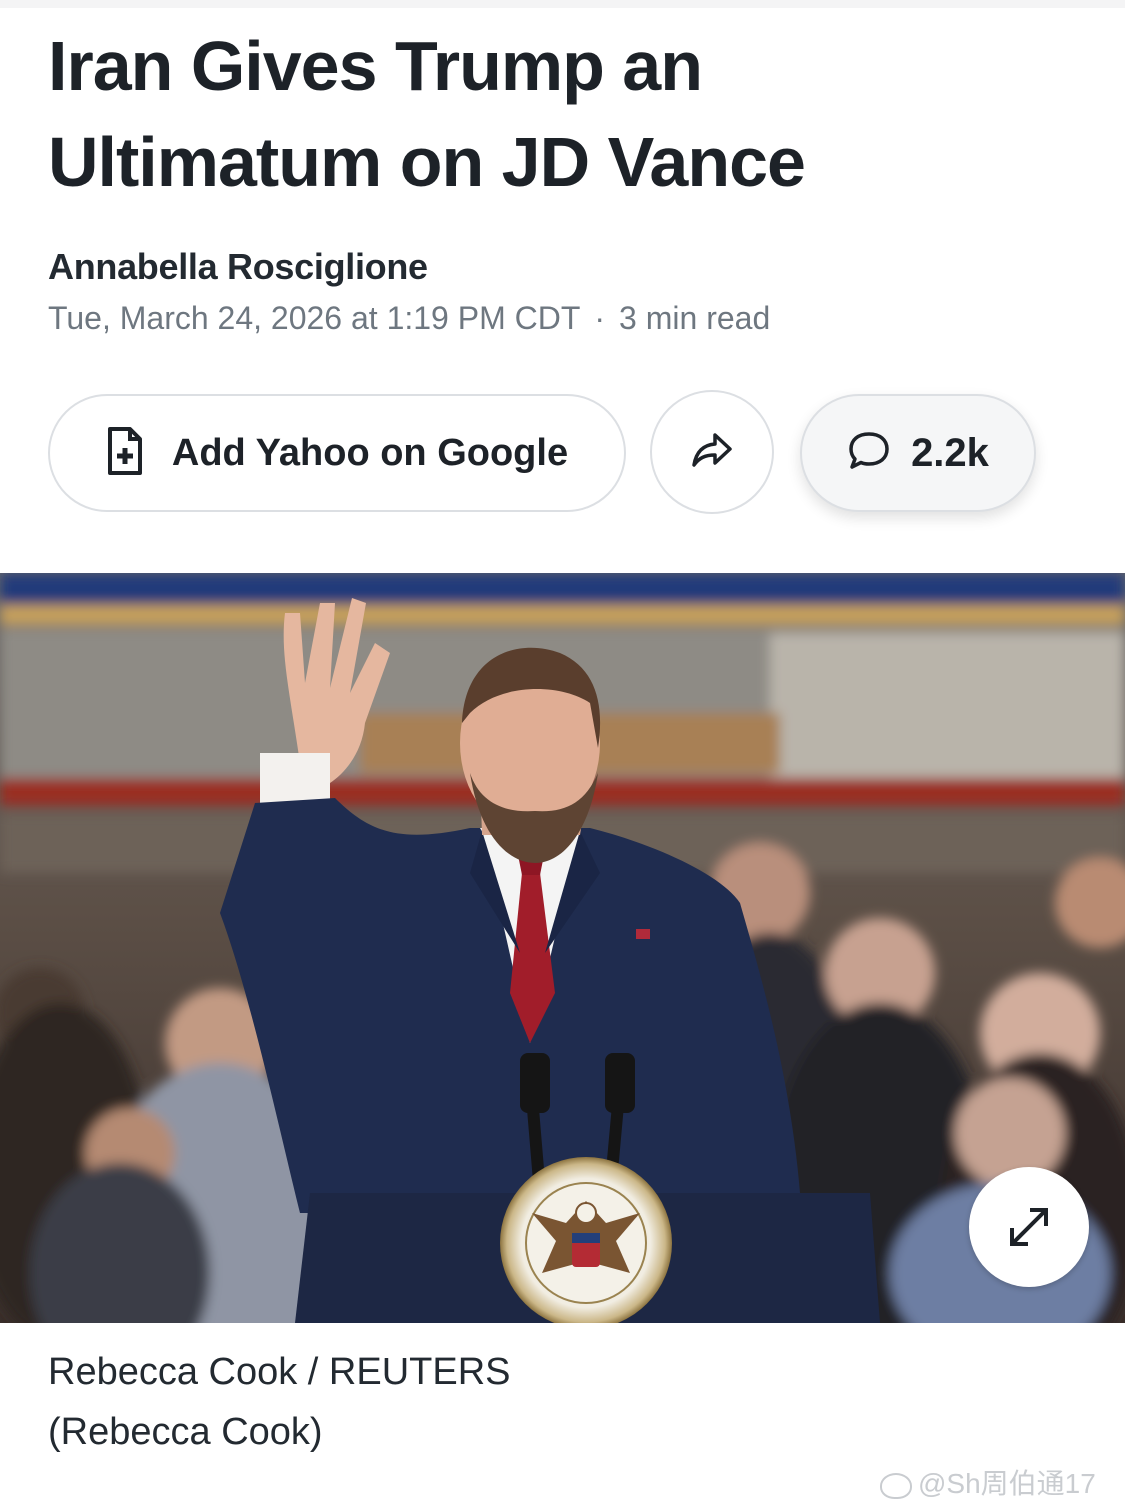  I want to click on add-yahoo-on-google-label: Add Yahoo on Google, so click(370, 452).